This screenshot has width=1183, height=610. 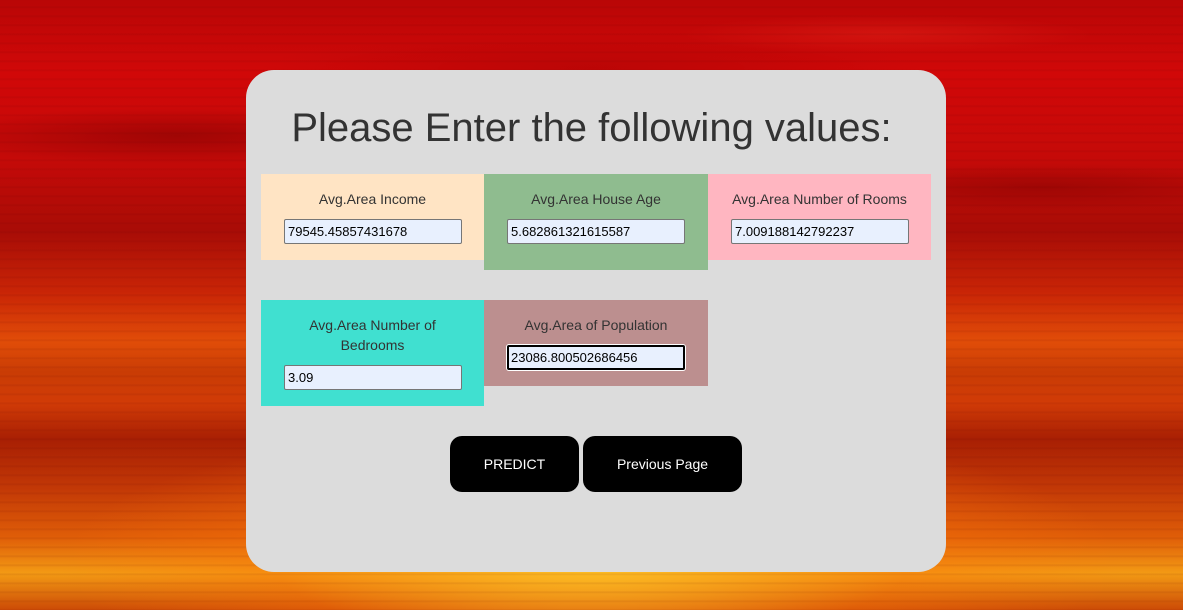 I want to click on population-input, so click(x=596, y=357).